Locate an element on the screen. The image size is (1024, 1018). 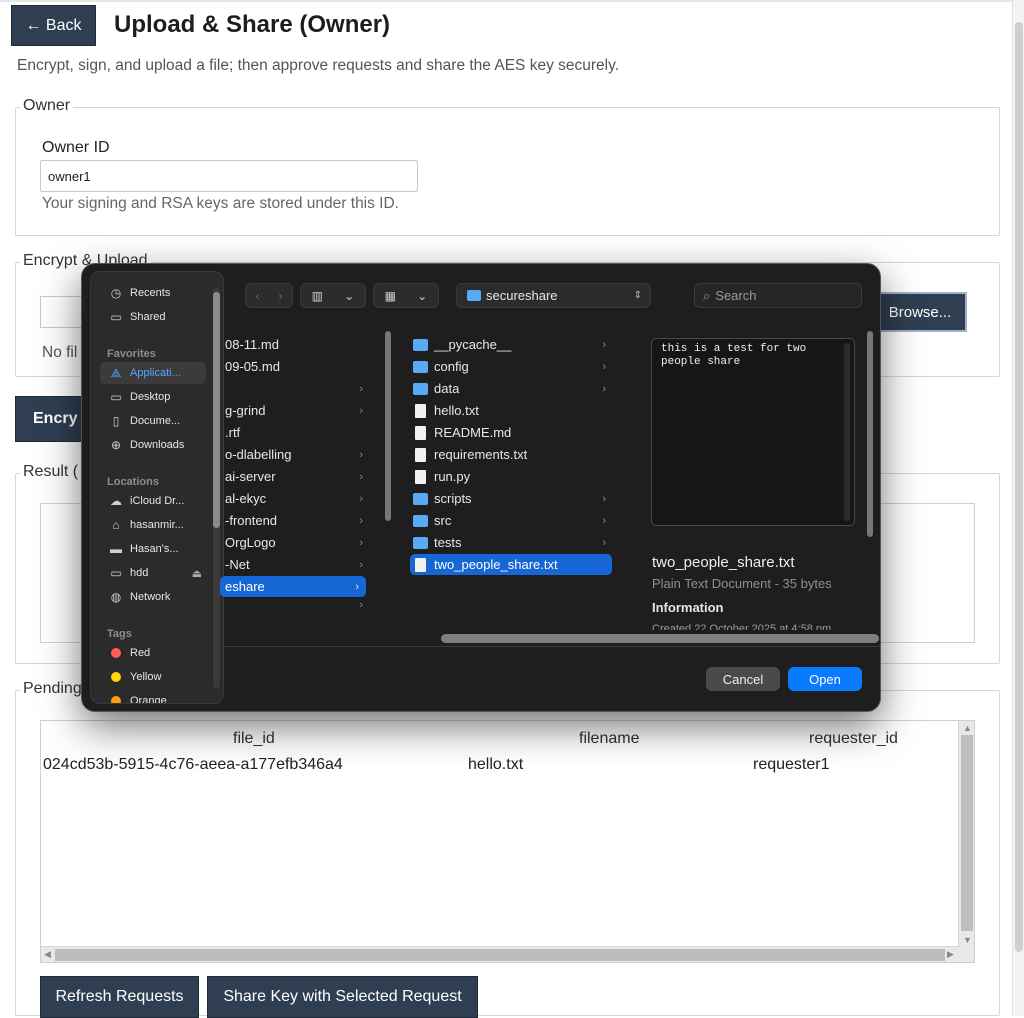
row-file-id: 024cd53b-5915-4c76-aeea-a177efb346a4 is located at coordinates (193, 765).